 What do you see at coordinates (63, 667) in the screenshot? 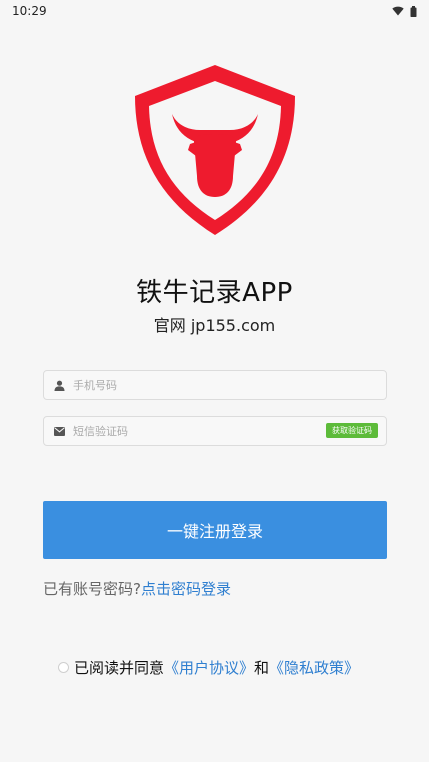
I see `agreement-checkbox` at bounding box center [63, 667].